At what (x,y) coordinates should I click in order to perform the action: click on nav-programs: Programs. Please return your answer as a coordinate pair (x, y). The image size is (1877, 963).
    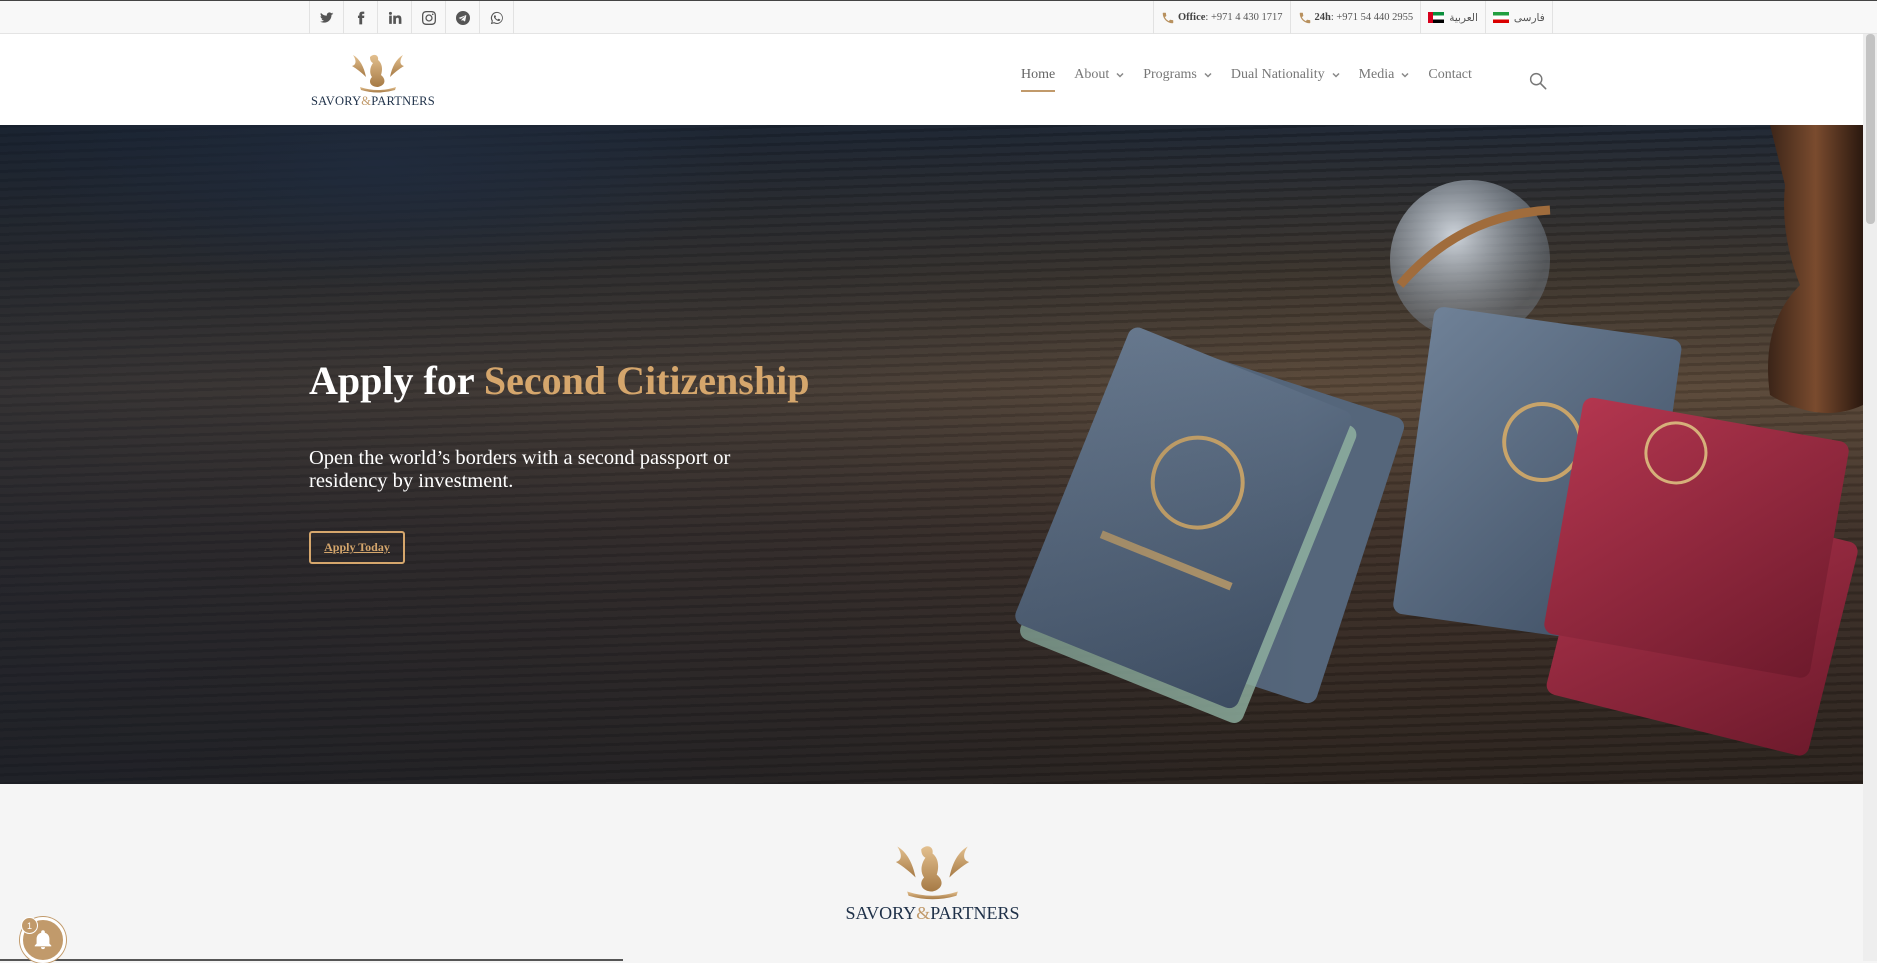
    Looking at the image, I should click on (1177, 75).